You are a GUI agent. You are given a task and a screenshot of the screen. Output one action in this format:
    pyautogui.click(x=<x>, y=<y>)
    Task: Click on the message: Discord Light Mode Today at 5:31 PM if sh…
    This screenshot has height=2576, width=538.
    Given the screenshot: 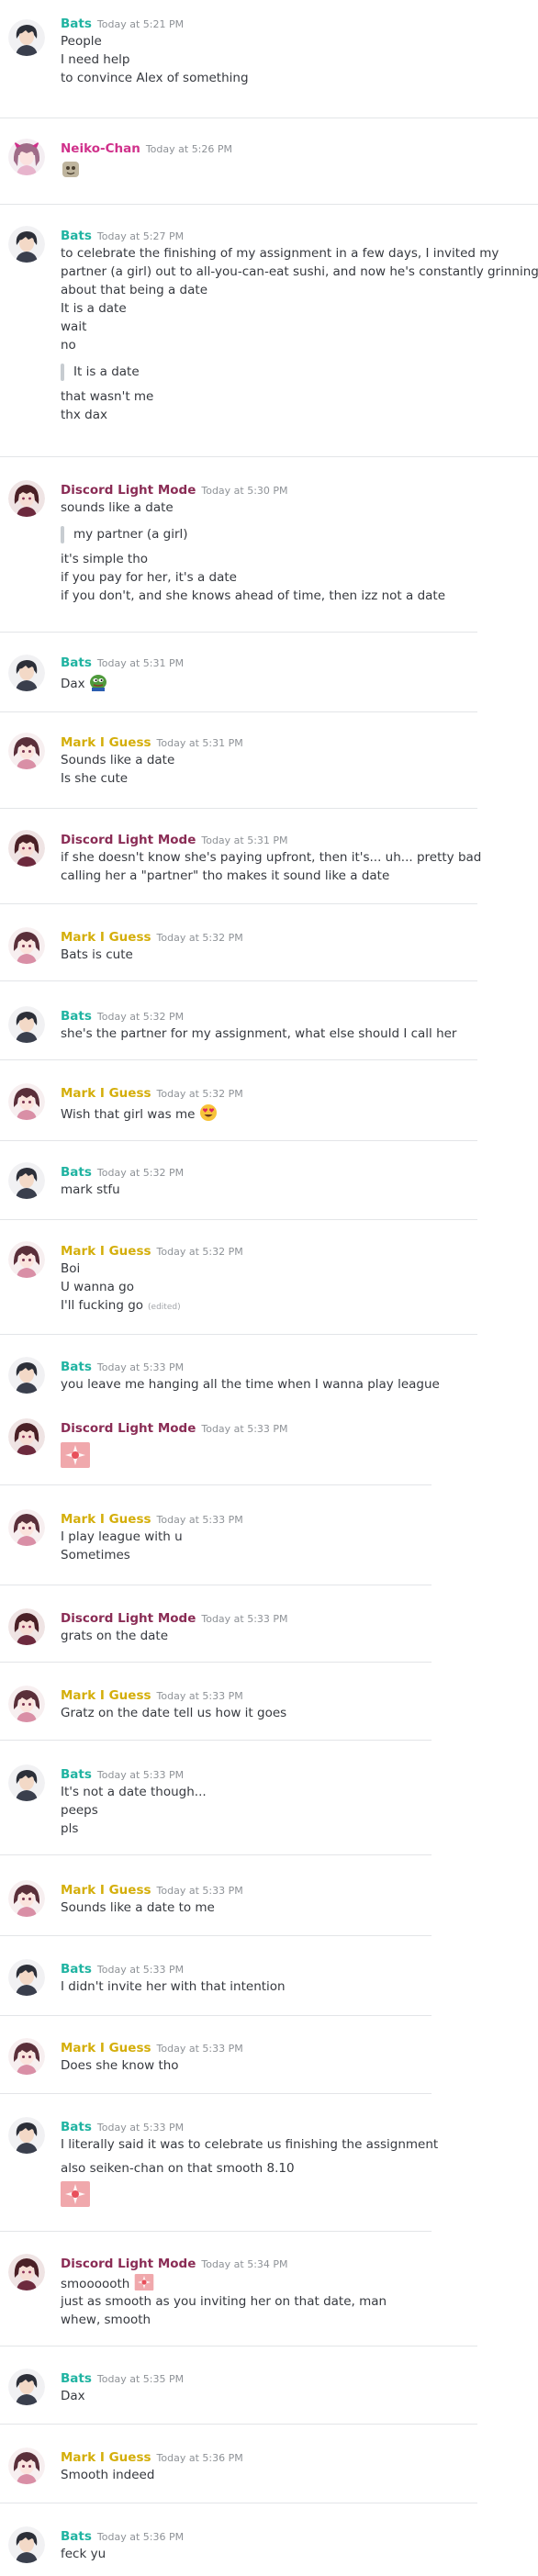 What is the action you would take?
    pyautogui.click(x=269, y=857)
    